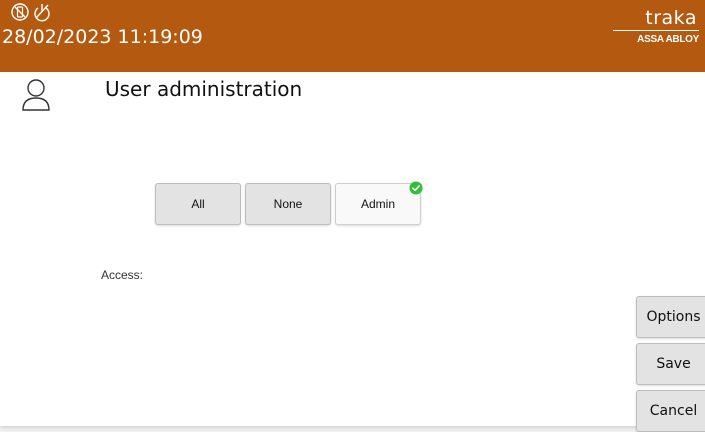  I want to click on all-button: All, so click(198, 204).